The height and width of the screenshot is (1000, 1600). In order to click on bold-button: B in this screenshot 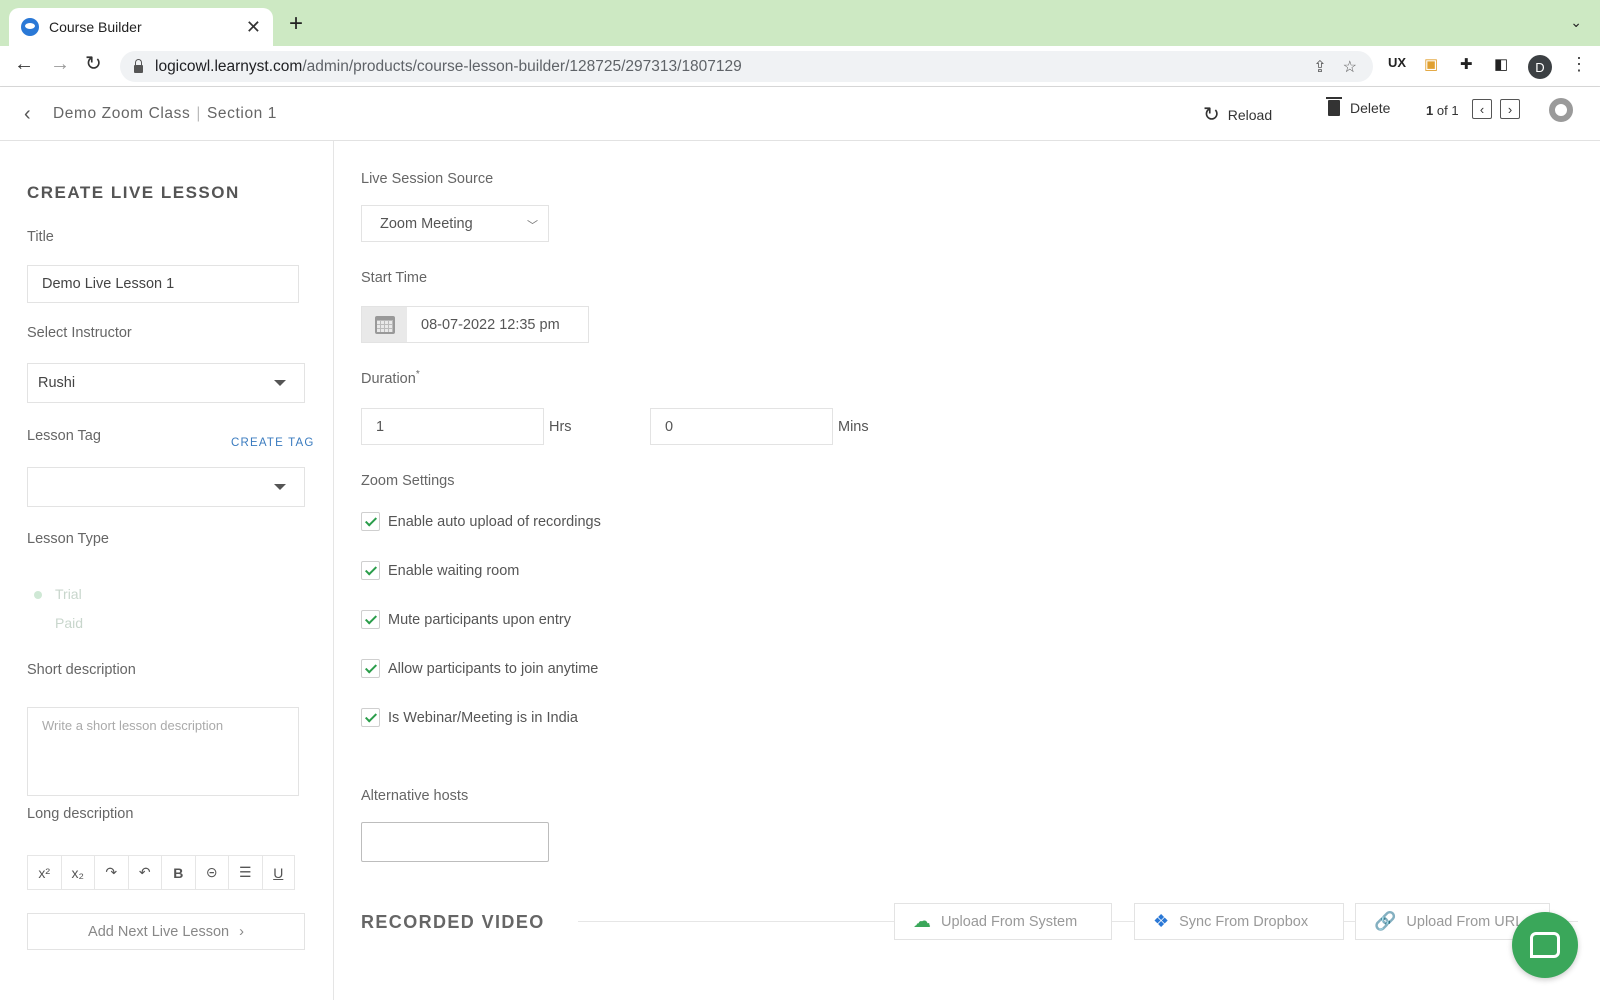, I will do `click(178, 872)`.